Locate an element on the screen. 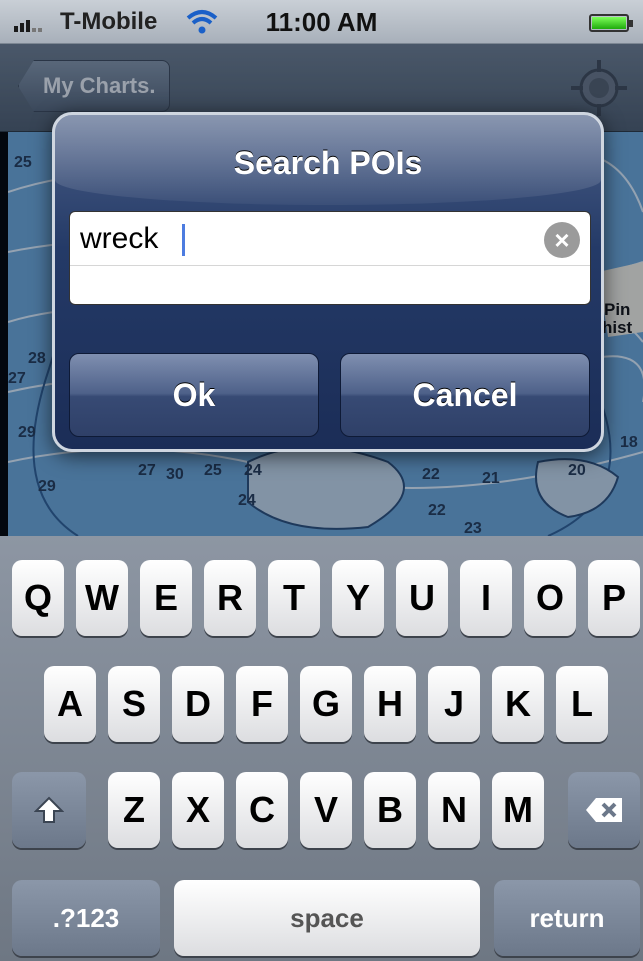 The image size is (643, 961). key-i: I is located at coordinates (486, 598).